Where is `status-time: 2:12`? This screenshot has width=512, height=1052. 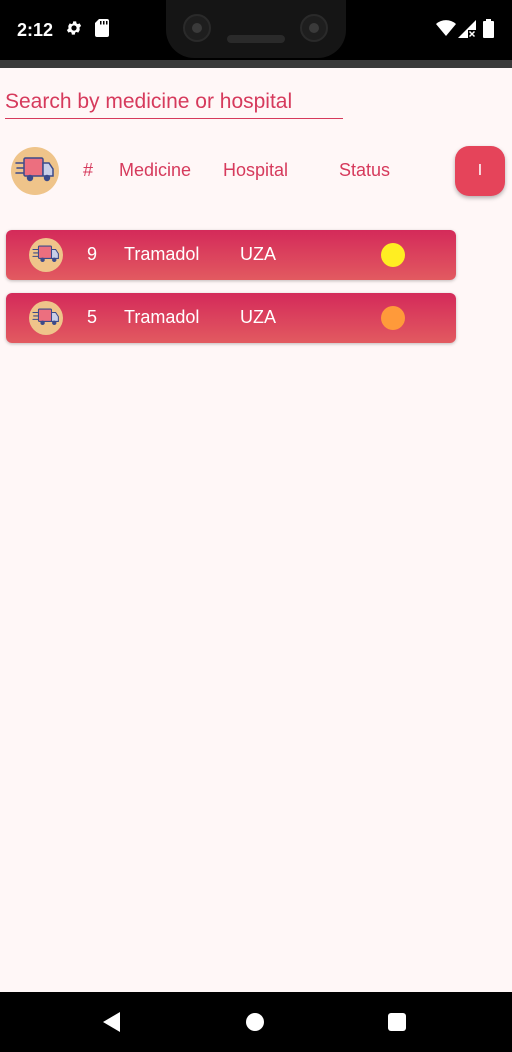
status-time: 2:12 is located at coordinates (35, 30).